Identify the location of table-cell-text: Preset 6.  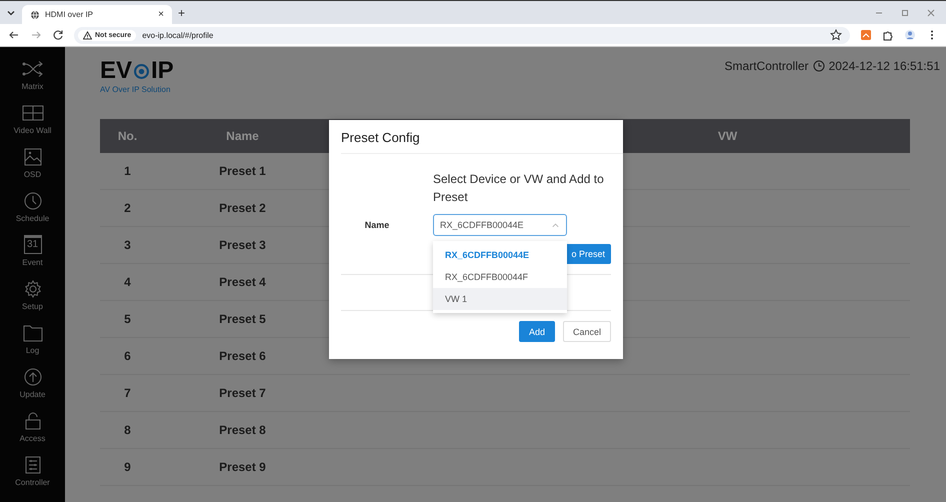
(242, 356).